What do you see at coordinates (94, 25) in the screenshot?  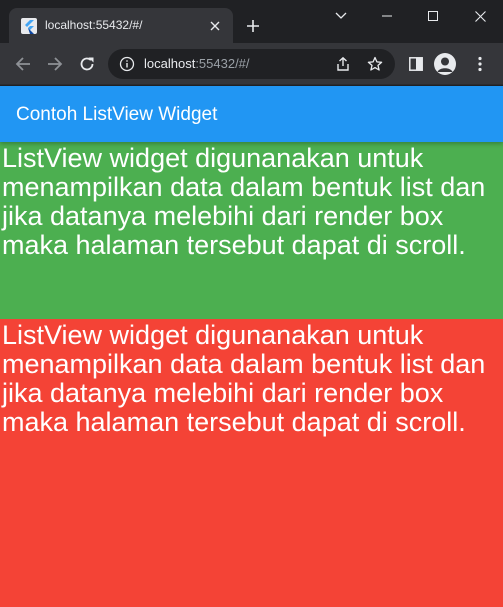 I see `tab-title: localhost:55432/#/` at bounding box center [94, 25].